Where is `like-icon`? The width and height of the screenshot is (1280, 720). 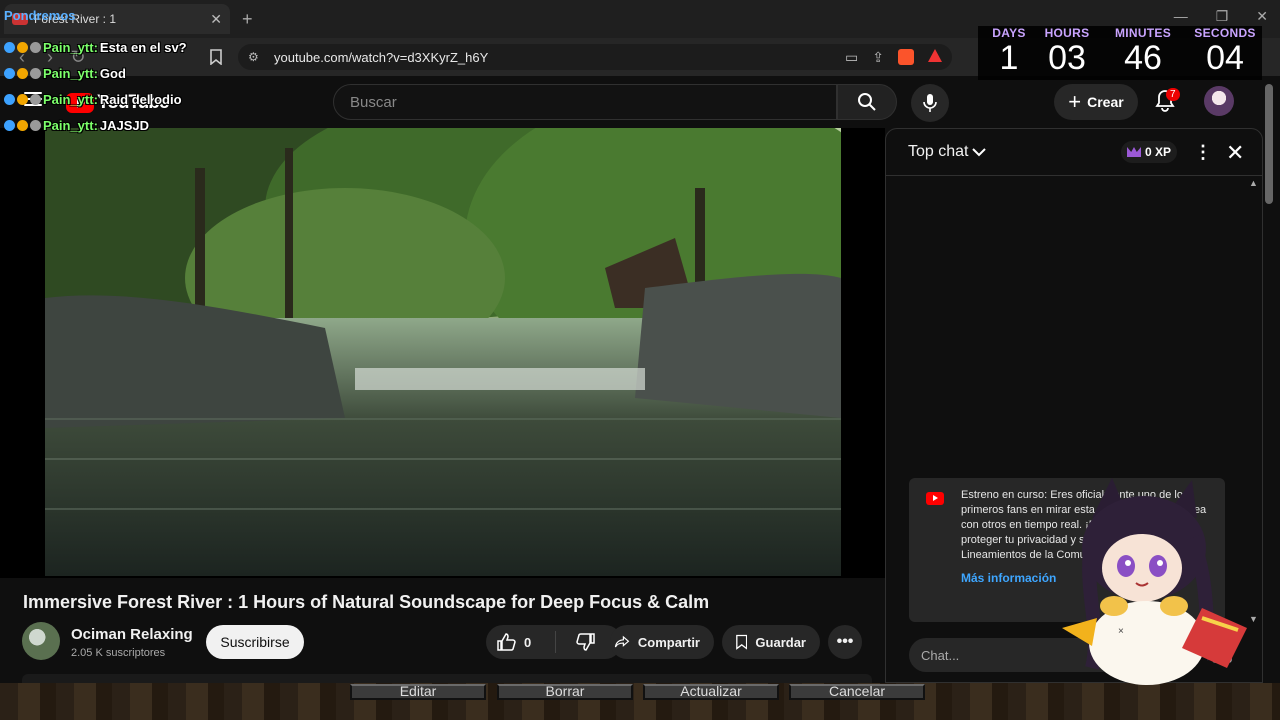 like-icon is located at coordinates (506, 642).